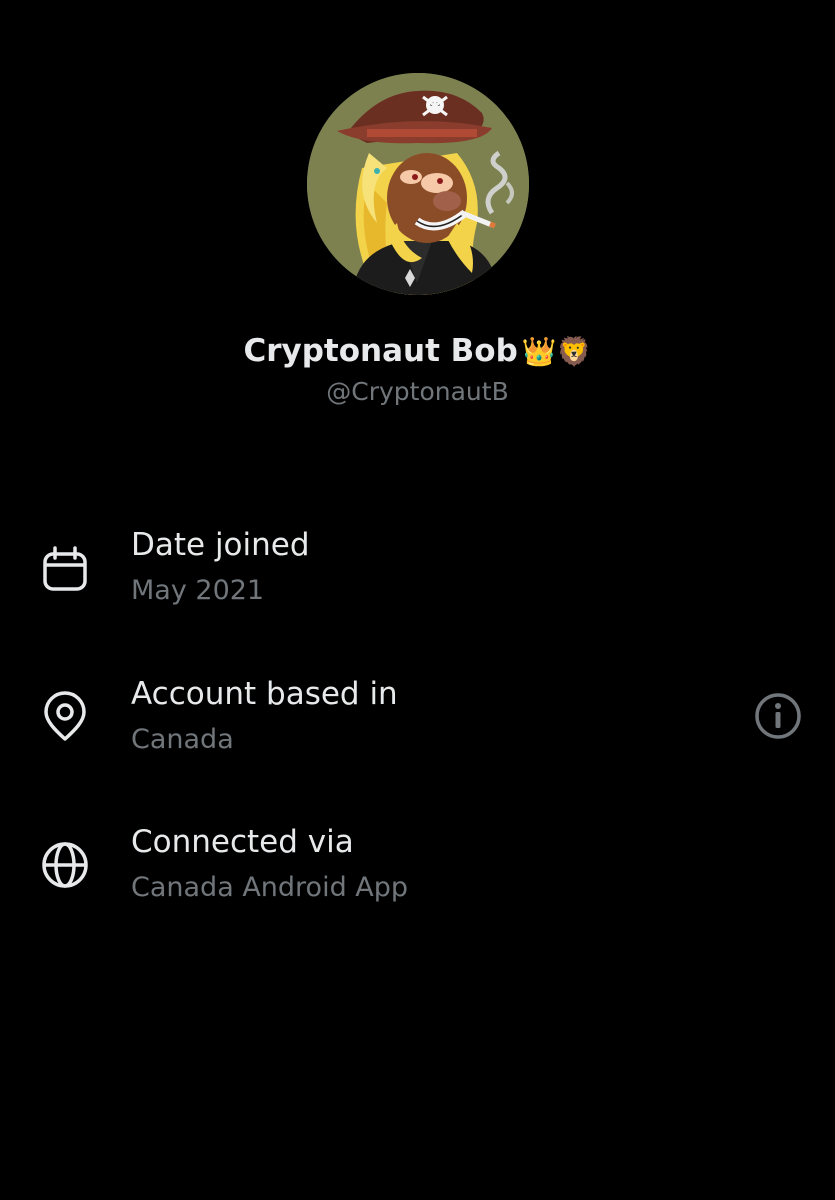 This screenshot has width=835, height=1200. I want to click on display-name-emoji-badges: 👑🦁, so click(556, 351).